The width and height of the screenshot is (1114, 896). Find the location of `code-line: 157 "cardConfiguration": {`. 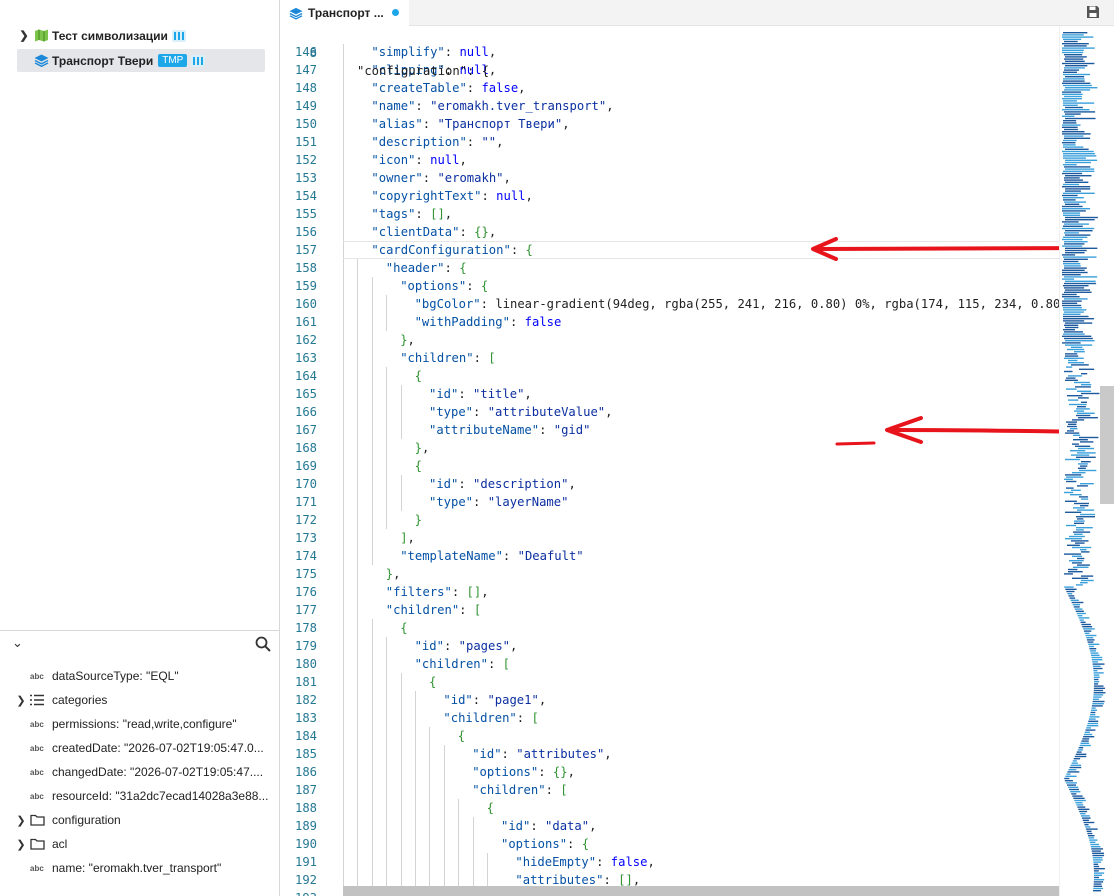

code-line: 157 "cardConfiguration": { is located at coordinates (670, 250).